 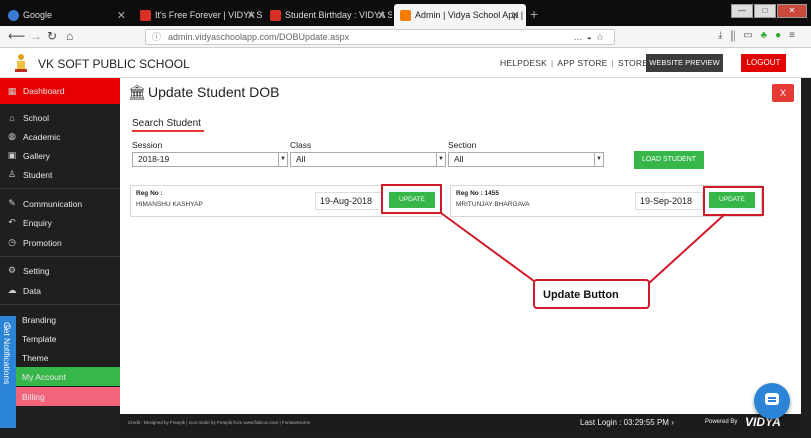 I want to click on session-select: 2018-19 ▼, so click(x=210, y=159).